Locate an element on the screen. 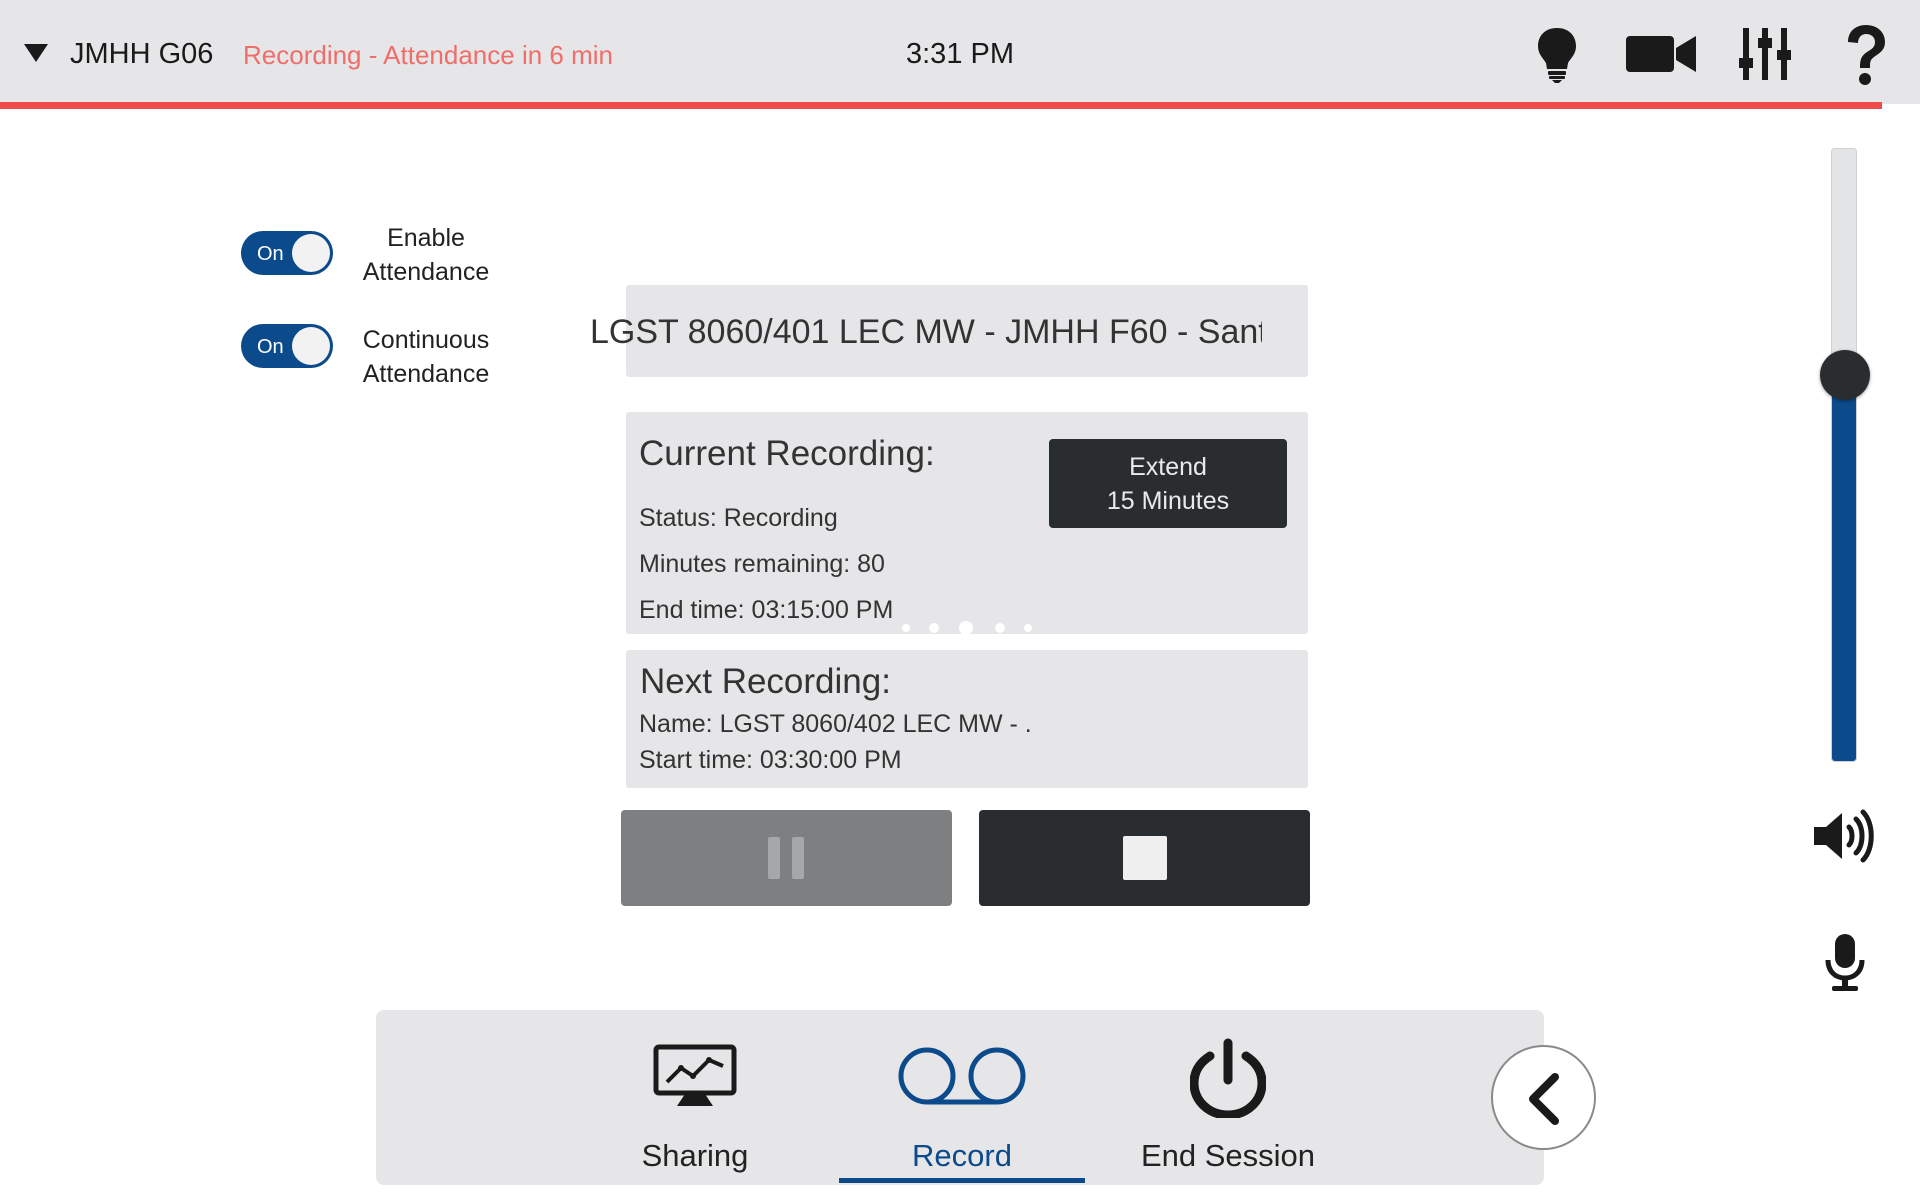 The height and width of the screenshot is (1198, 1920). chevron-left-icon is located at coordinates (1544, 1099).